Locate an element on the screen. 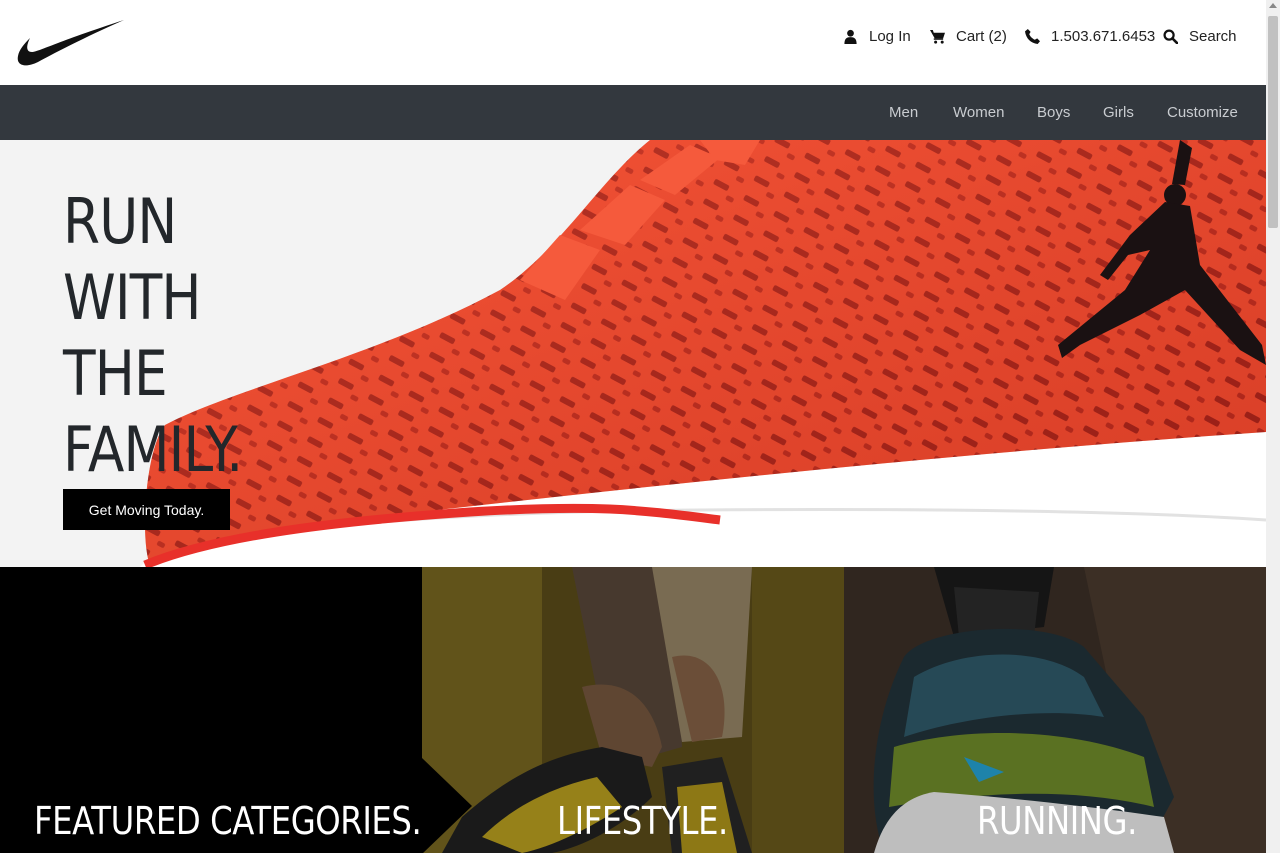 This screenshot has width=1280, height=853. running-heading: RUNNING. is located at coordinates (1057, 821).